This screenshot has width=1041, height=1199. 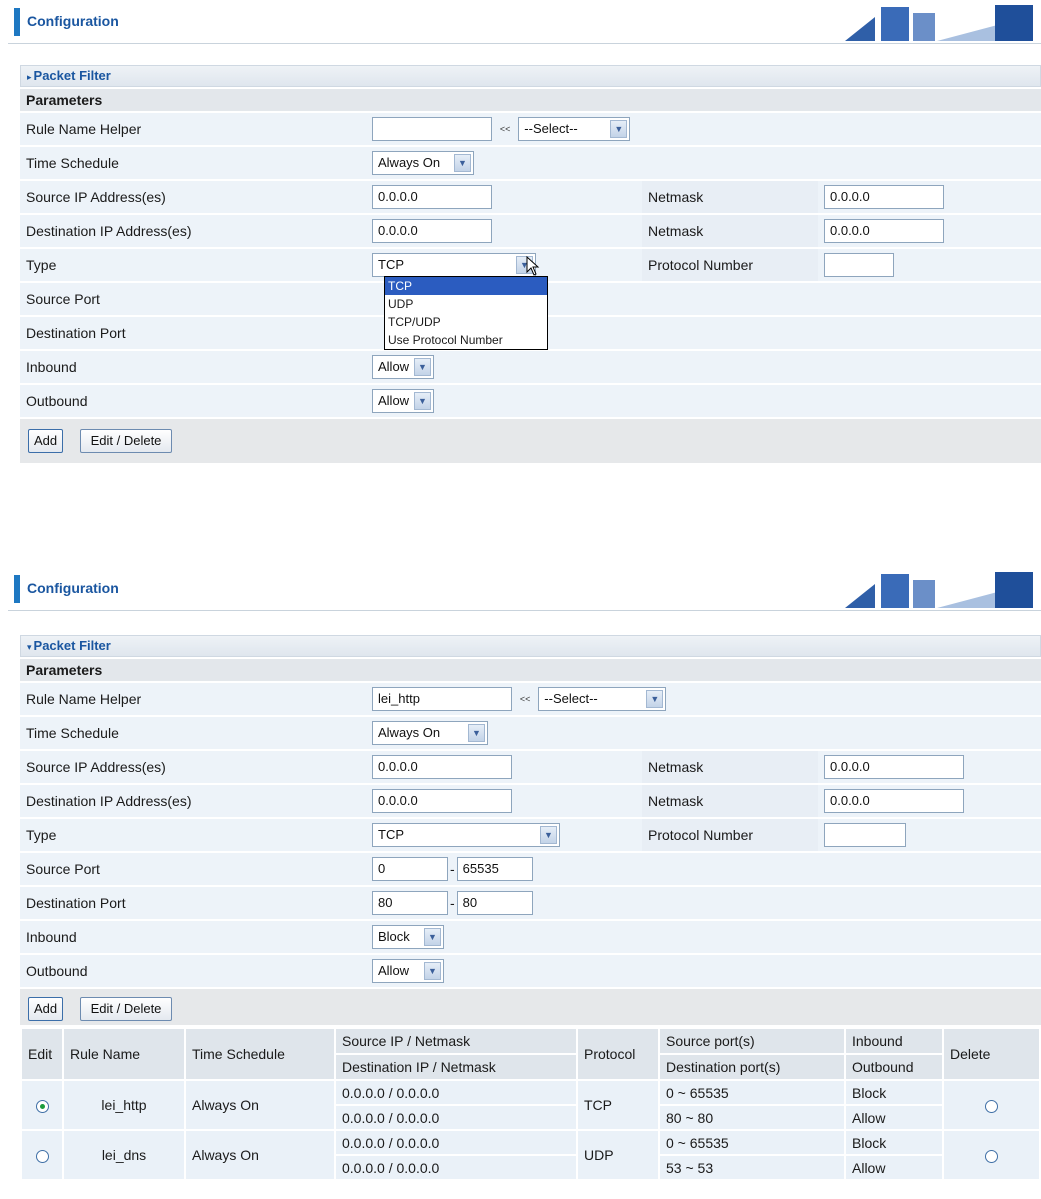 What do you see at coordinates (752, 1117) in the screenshot?
I see `destination-ports-cell: 80 ~ 80` at bounding box center [752, 1117].